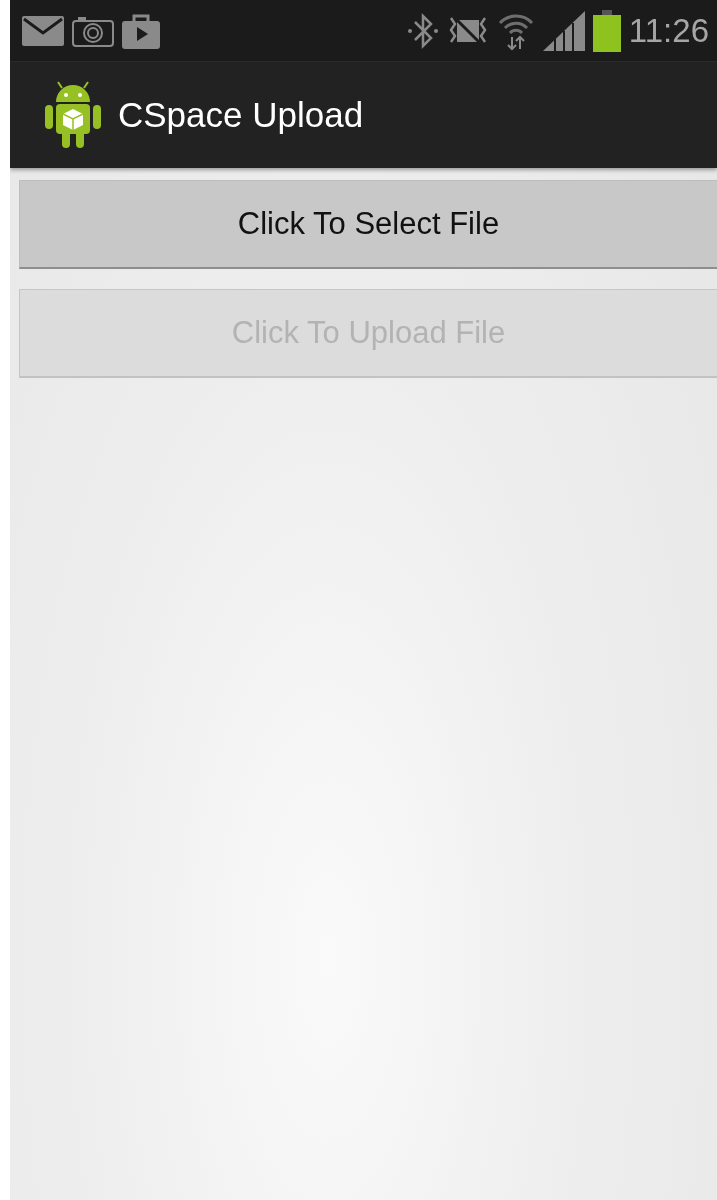 The width and height of the screenshot is (717, 1200). I want to click on shopping-bag-icon, so click(141, 30).